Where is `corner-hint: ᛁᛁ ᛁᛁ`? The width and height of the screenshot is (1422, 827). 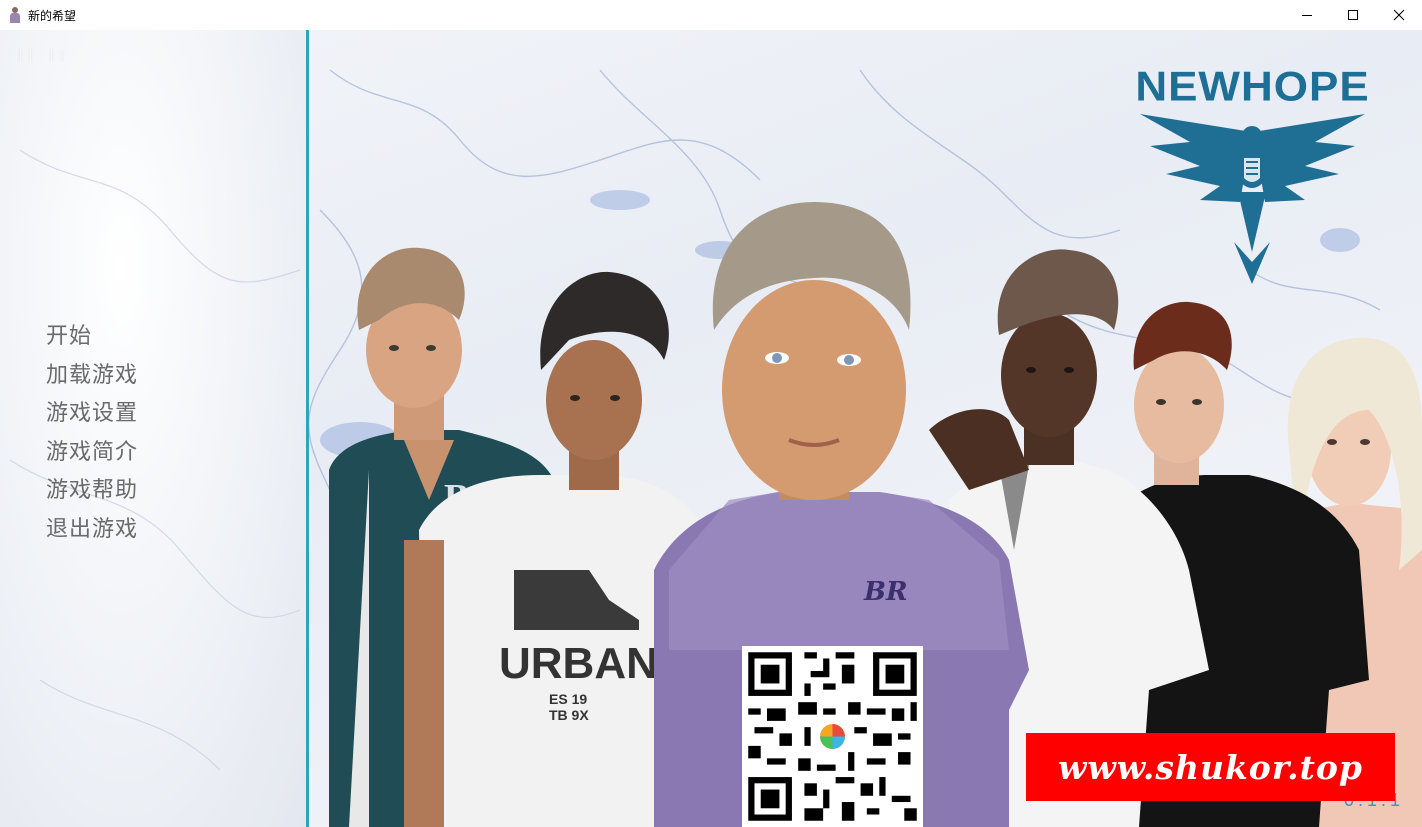
corner-hint: ᛁᛁ ᛁᛁ is located at coordinates (42, 56).